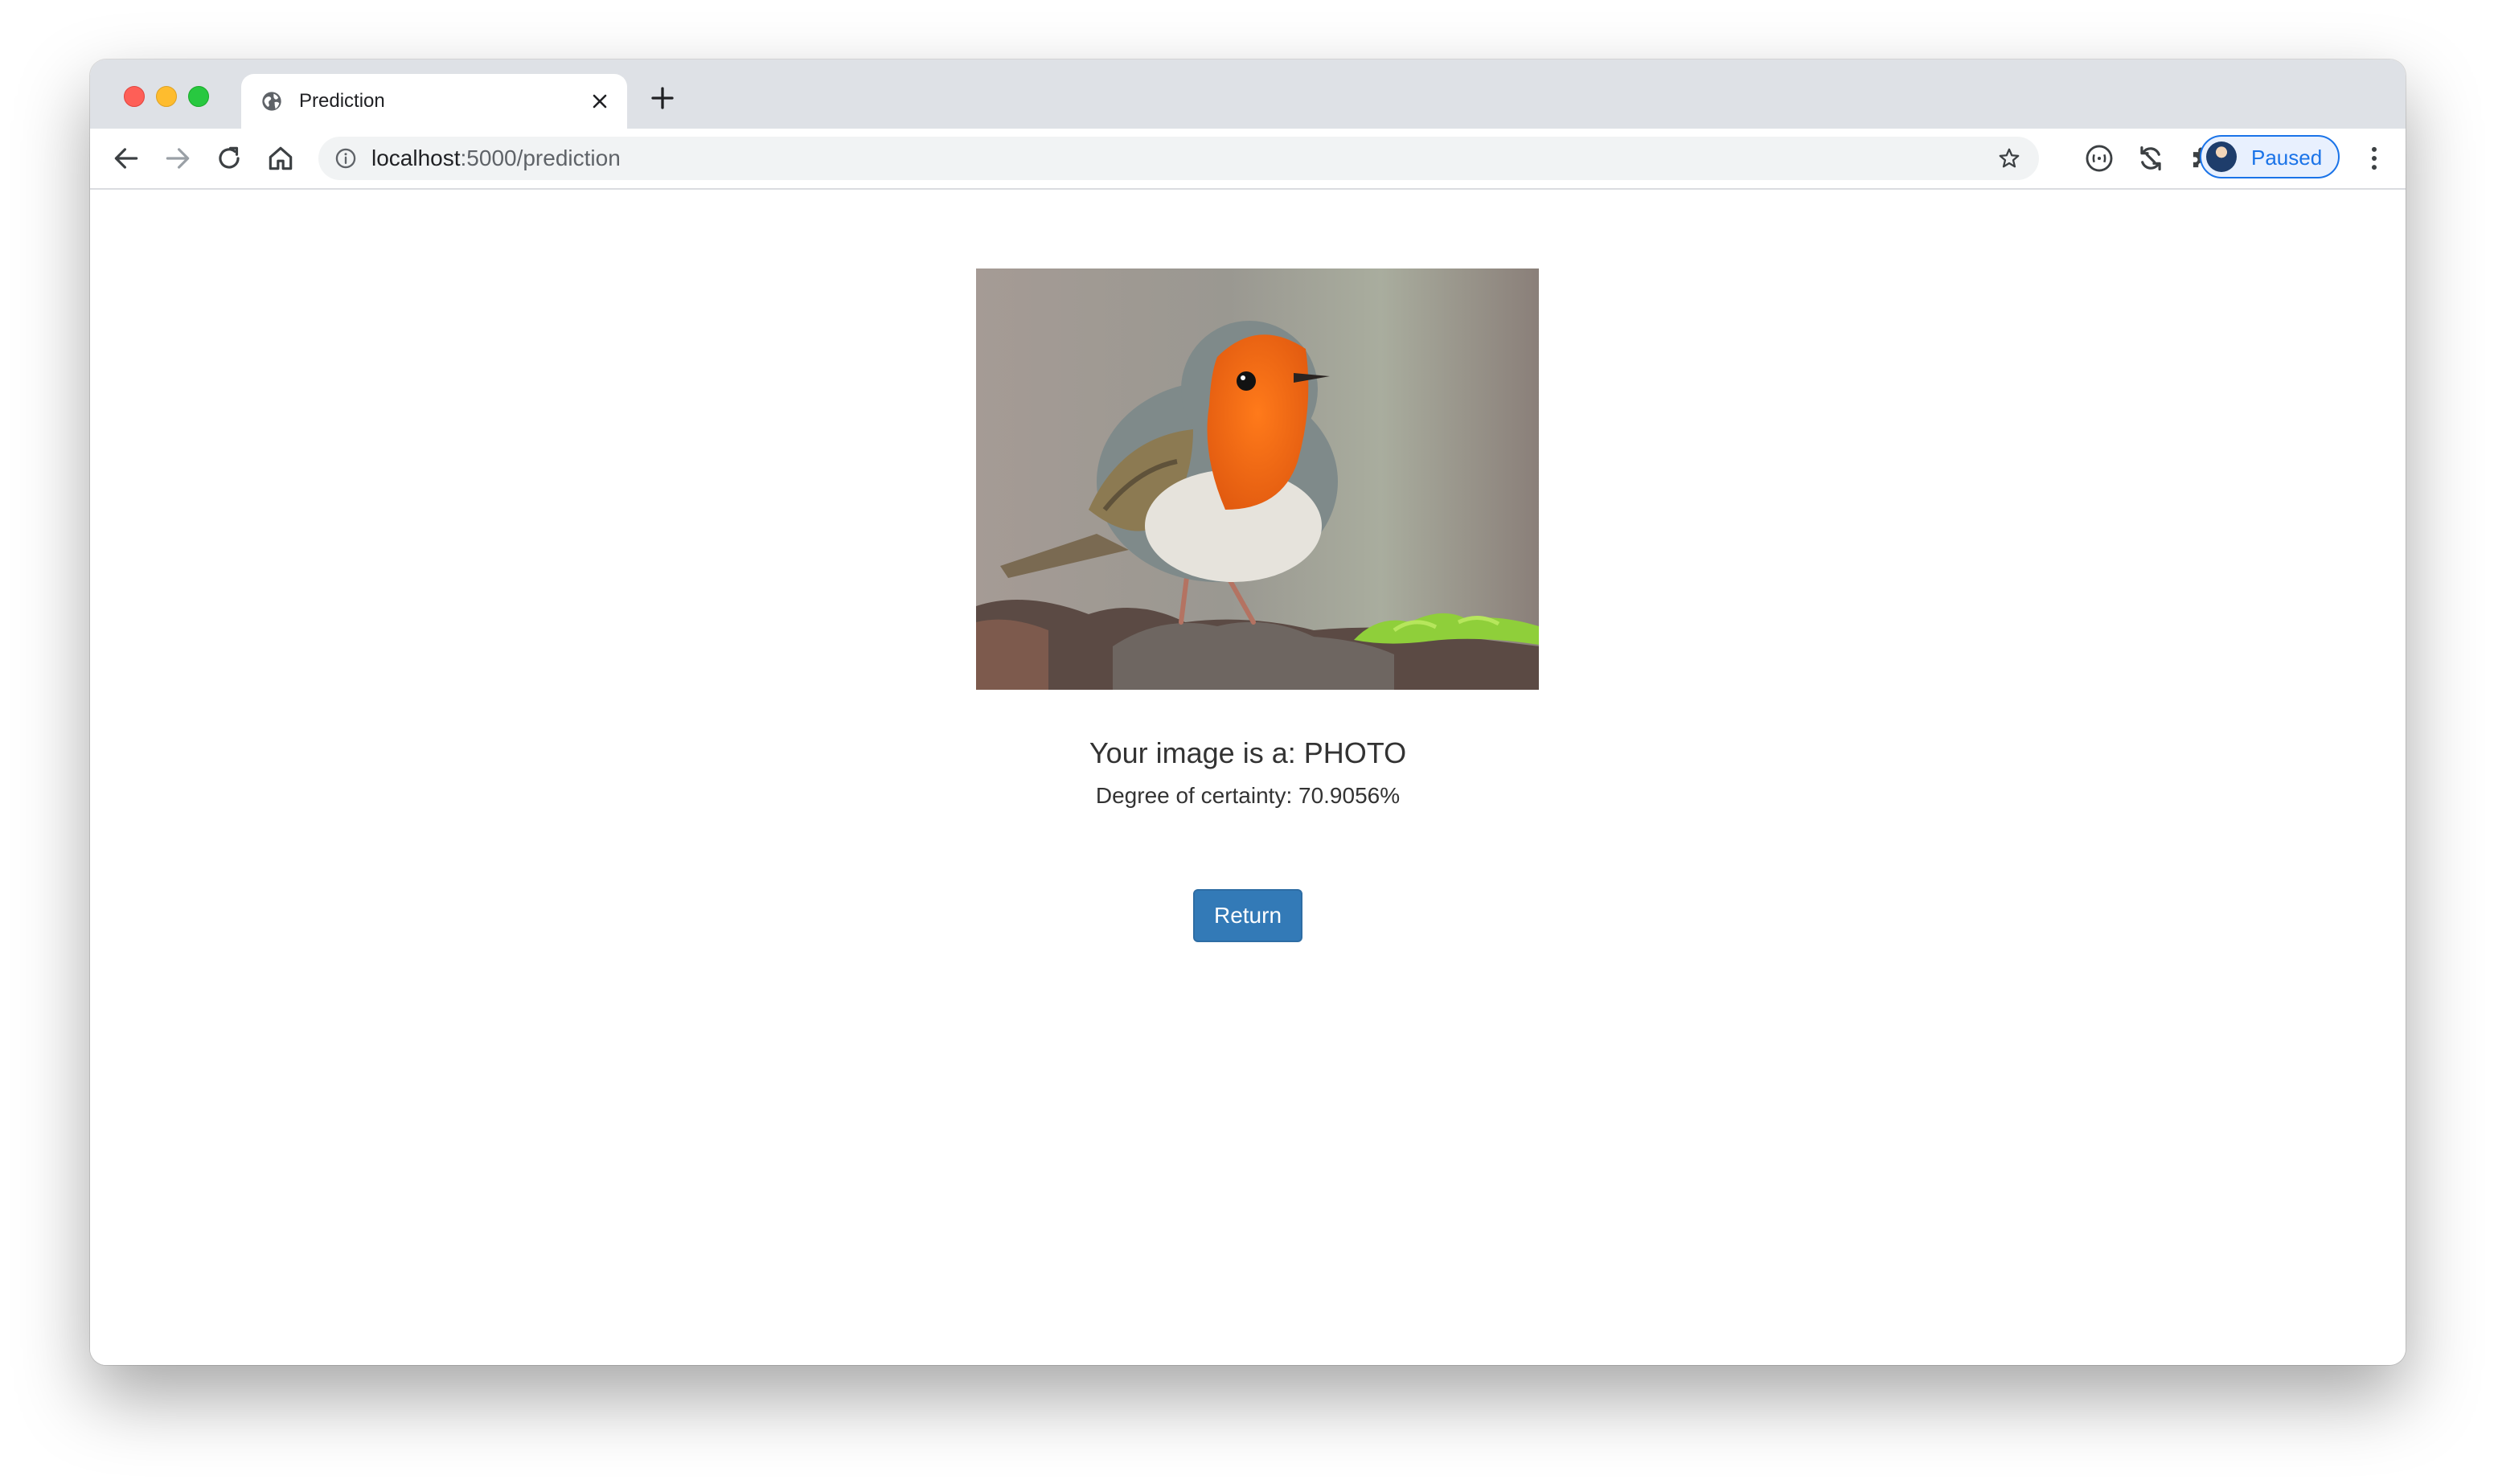 The width and height of the screenshot is (2494, 1484). What do you see at coordinates (2099, 159) in the screenshot?
I see `extension-circle-icon` at bounding box center [2099, 159].